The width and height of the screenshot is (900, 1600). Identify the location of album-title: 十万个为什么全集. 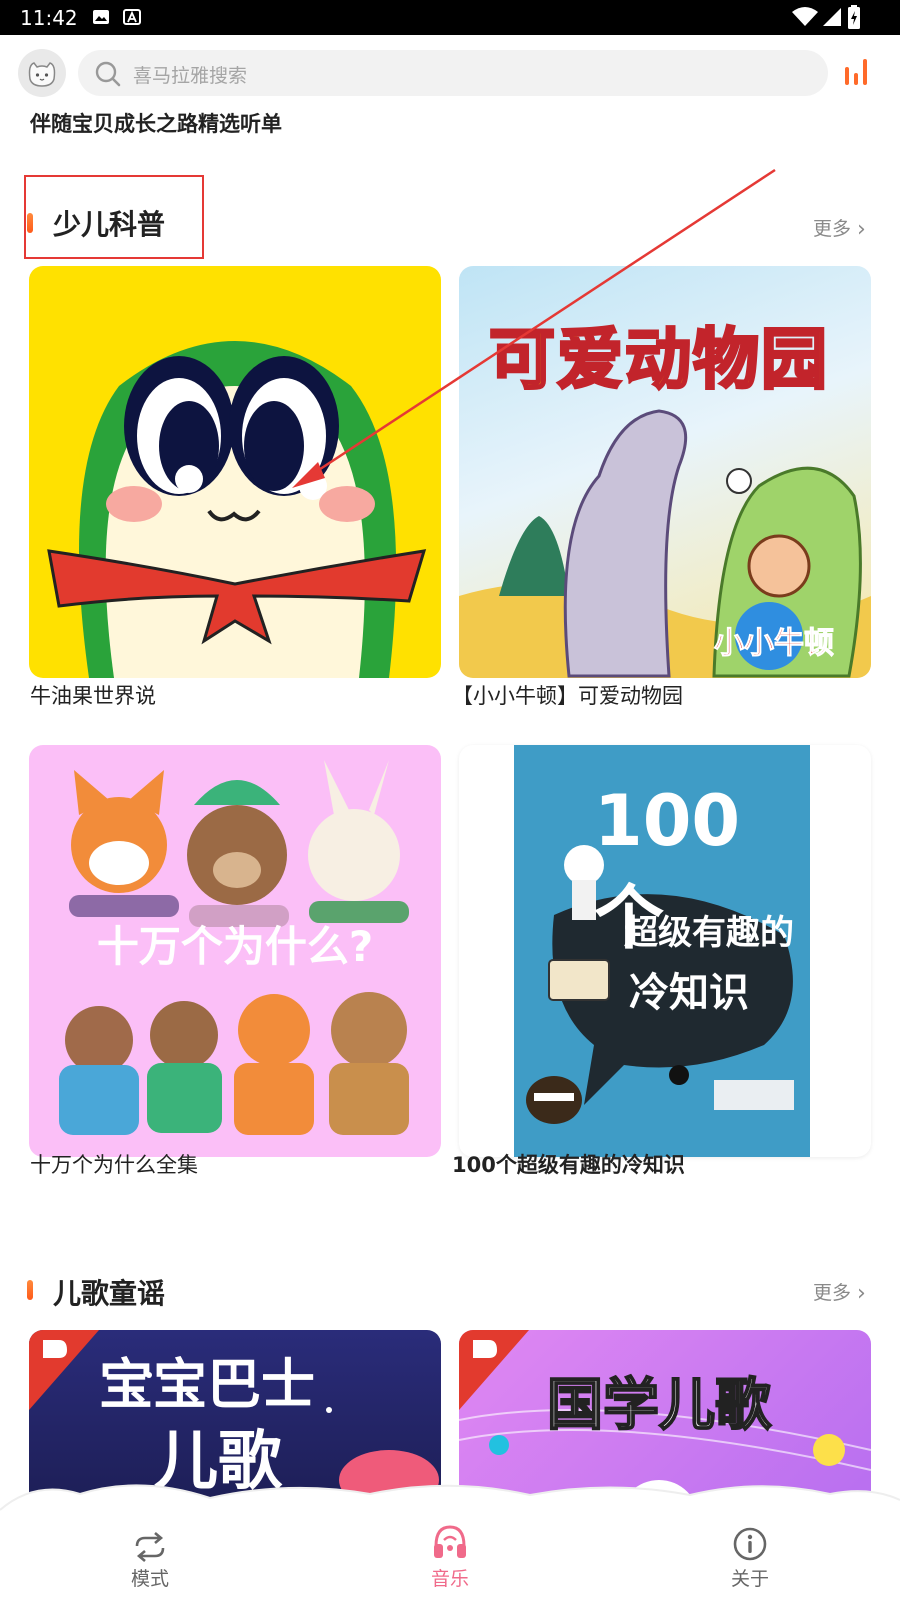
(114, 1164).